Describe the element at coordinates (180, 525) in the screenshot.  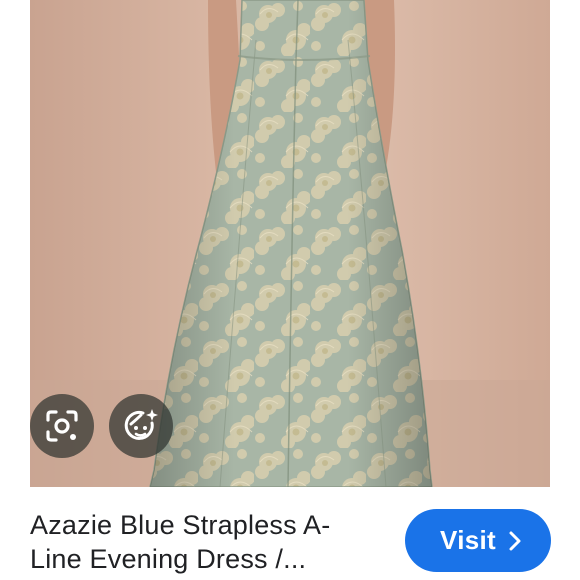
I see `result-title-line-1: Azazie Blue Strapless A-` at that location.